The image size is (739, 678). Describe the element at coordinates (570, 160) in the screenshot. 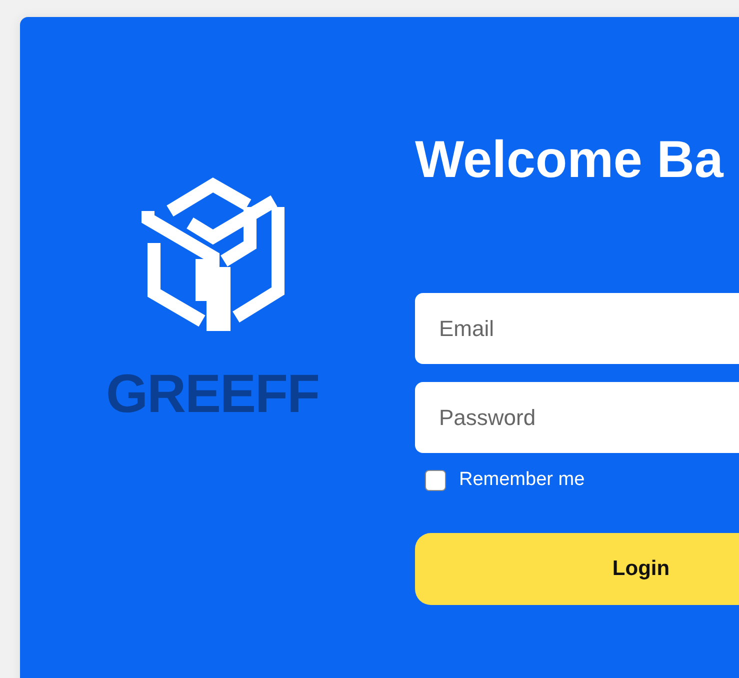

I see `welcome-heading: Welcome Ba` at that location.